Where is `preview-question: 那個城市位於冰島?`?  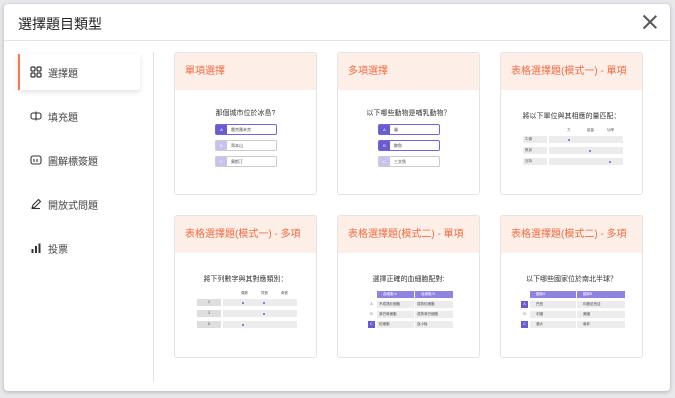
preview-question: 那個城市位於冰島? is located at coordinates (245, 113).